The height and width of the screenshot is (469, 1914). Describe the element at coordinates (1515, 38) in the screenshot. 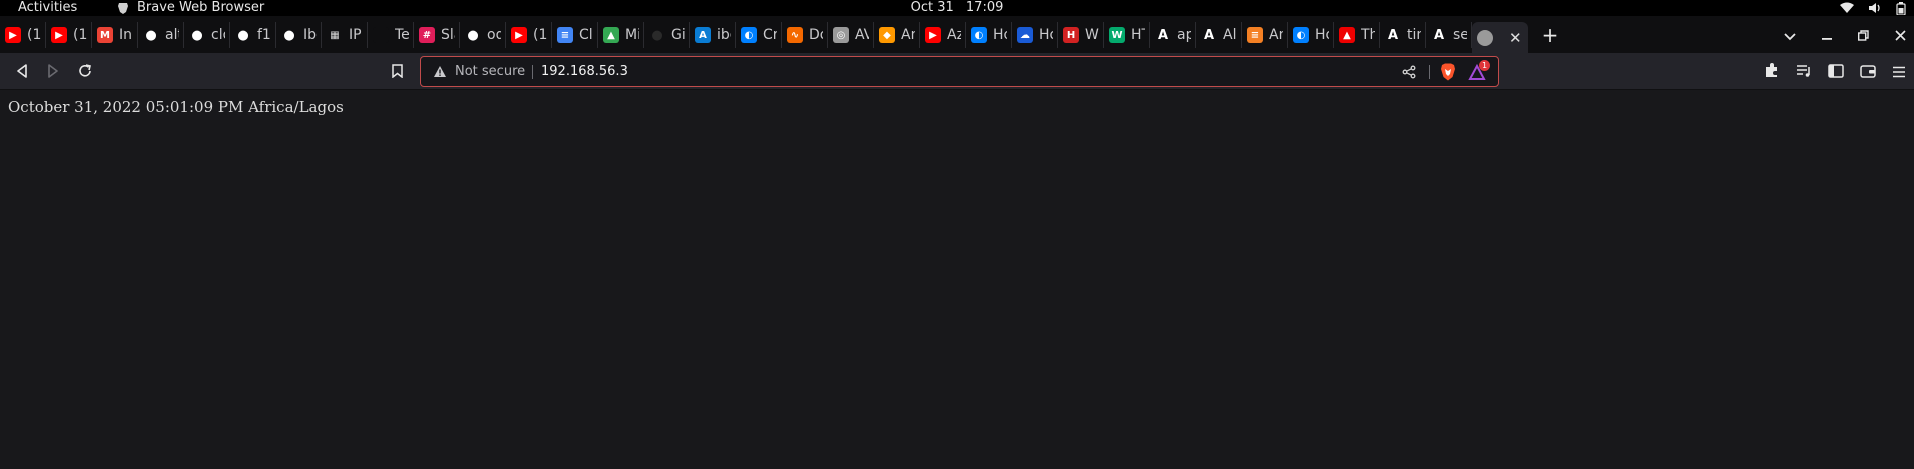

I see `close-tab-icon: ✕` at that location.